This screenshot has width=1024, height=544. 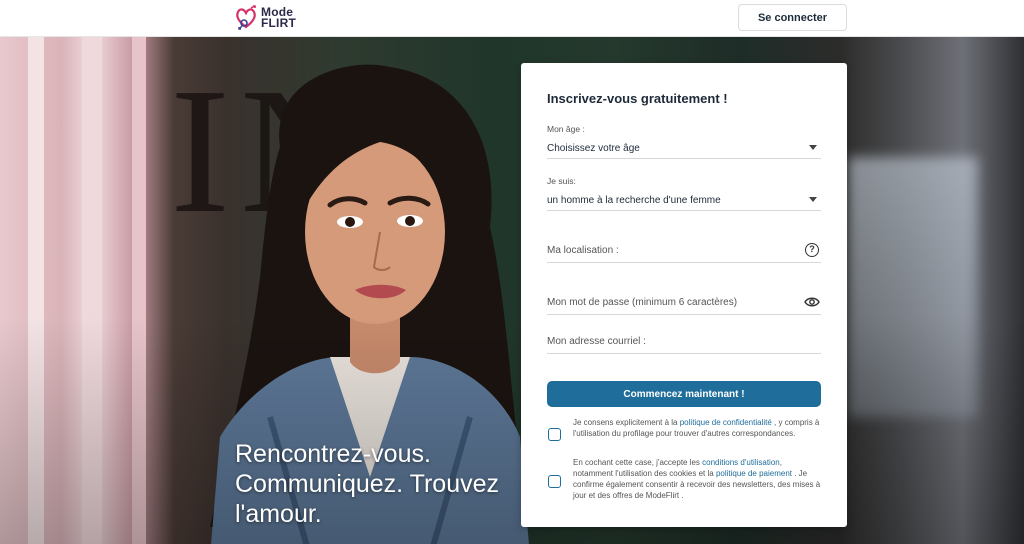 What do you see at coordinates (626, 422) in the screenshot?
I see `privacy-text-start: Je consens explicitement à la` at bounding box center [626, 422].